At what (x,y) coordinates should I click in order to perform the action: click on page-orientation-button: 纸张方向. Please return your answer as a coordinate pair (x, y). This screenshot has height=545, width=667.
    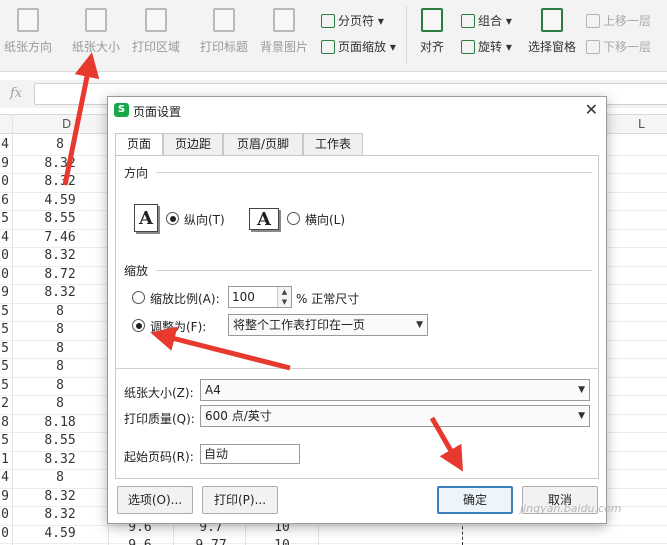
    Looking at the image, I should click on (28, 31).